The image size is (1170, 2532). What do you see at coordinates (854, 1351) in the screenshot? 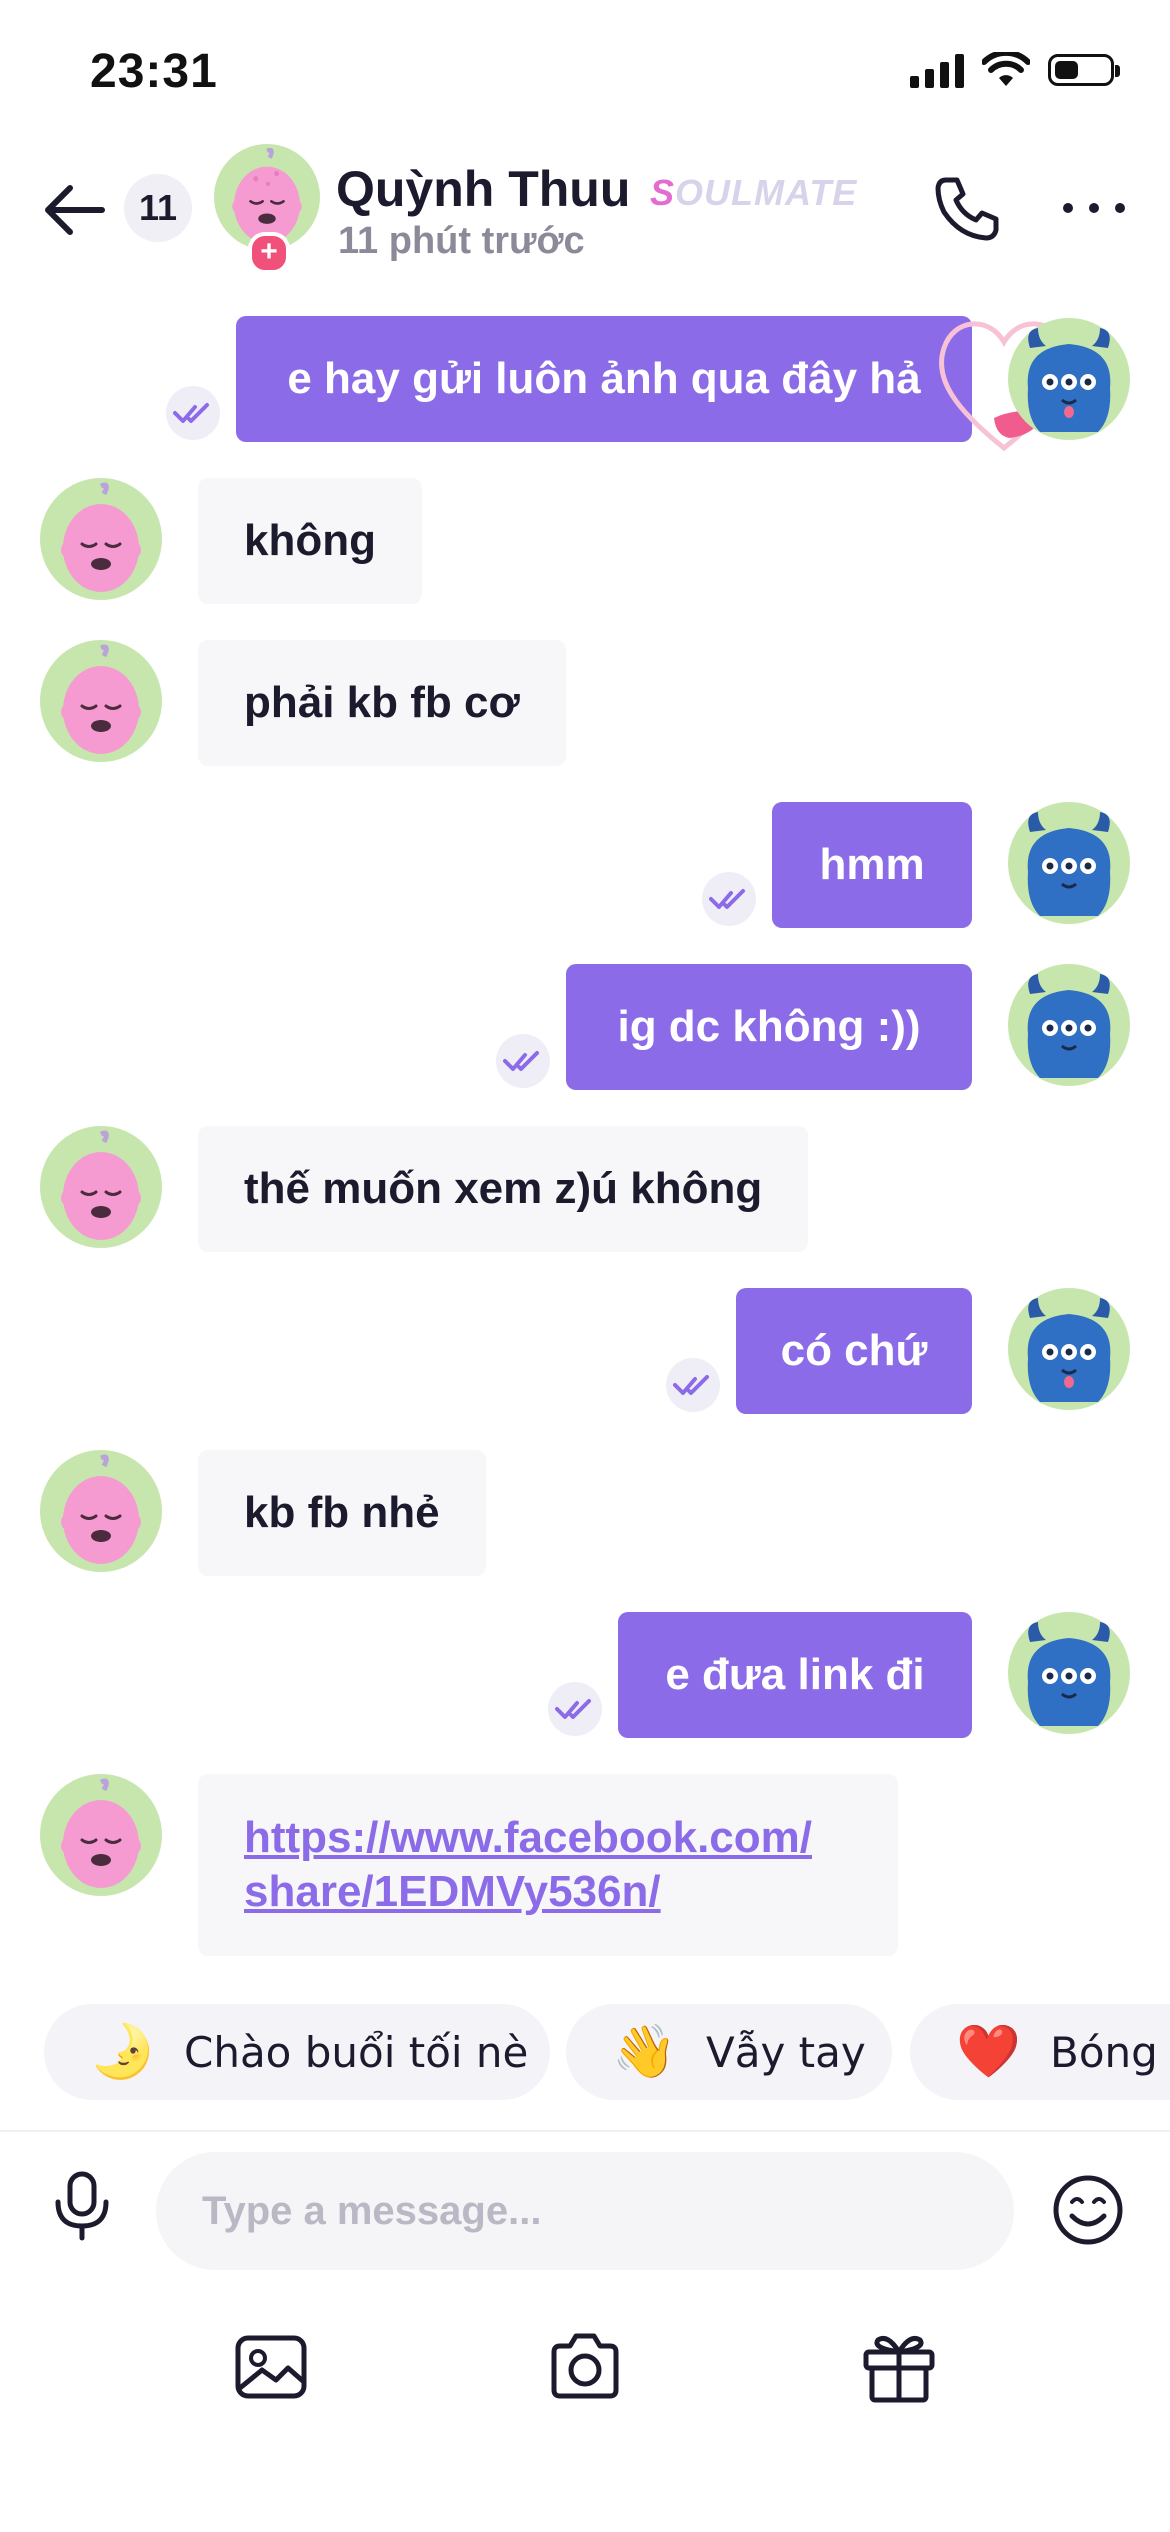
I see `message-bubble-outgoing: có chứ` at bounding box center [854, 1351].